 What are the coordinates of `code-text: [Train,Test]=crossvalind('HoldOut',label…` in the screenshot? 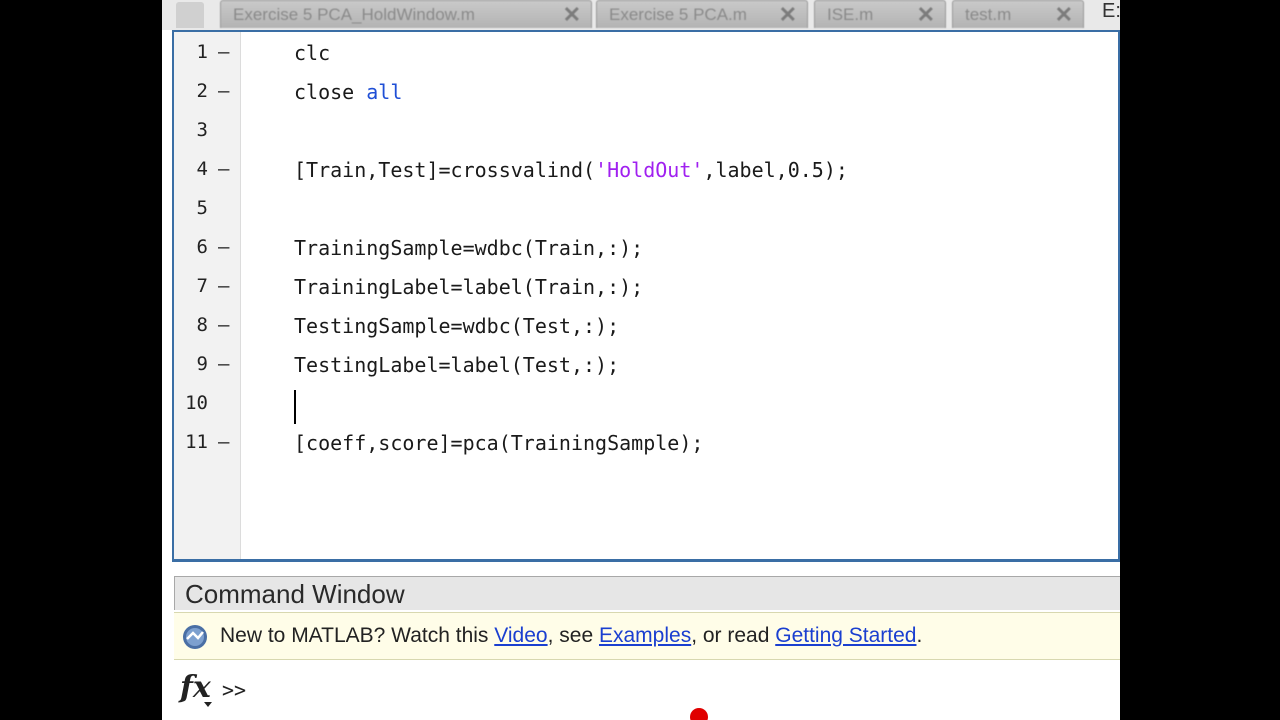 It's located at (571, 170).